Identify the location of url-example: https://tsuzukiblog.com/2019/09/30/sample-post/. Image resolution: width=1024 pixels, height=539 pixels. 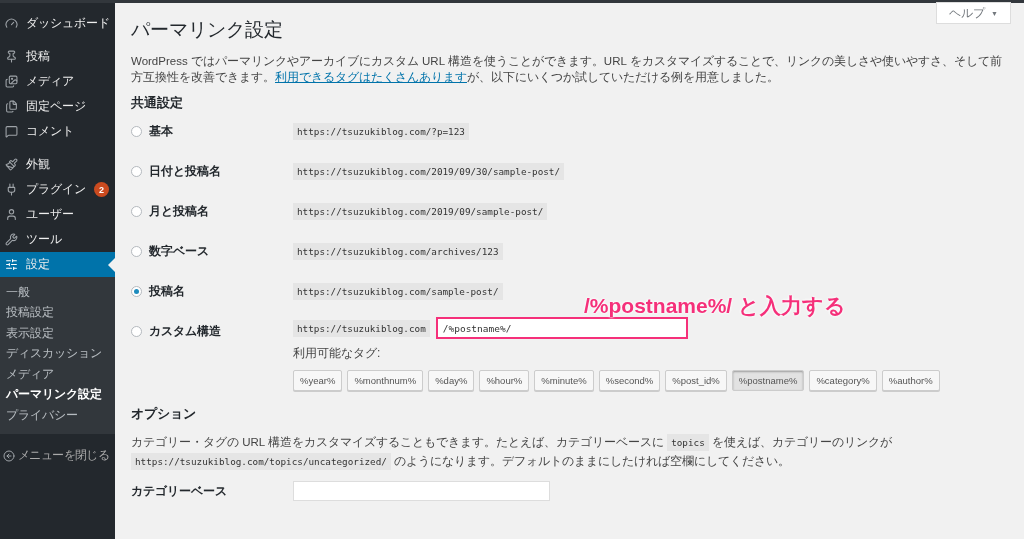
(429, 171).